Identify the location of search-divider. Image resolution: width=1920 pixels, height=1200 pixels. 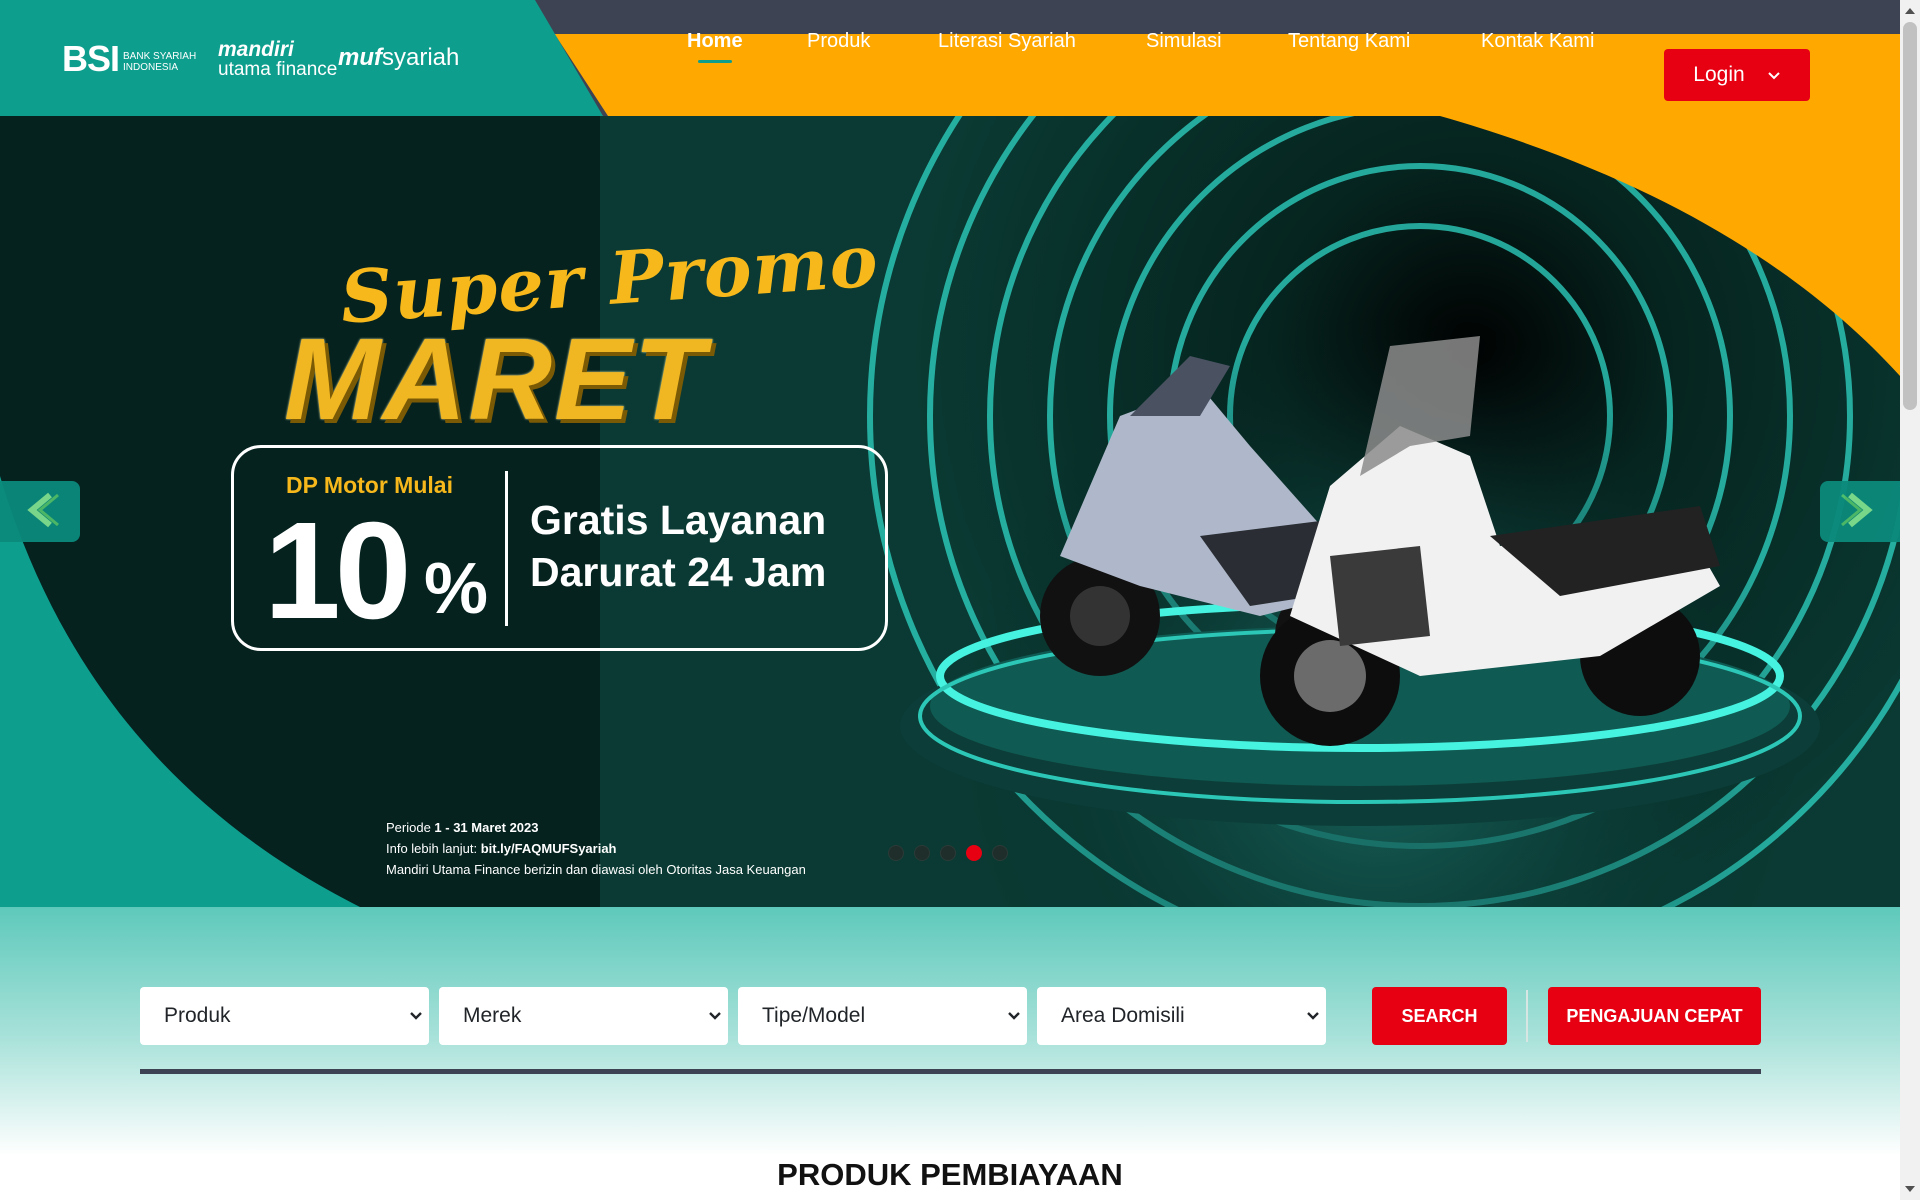
(950, 1071).